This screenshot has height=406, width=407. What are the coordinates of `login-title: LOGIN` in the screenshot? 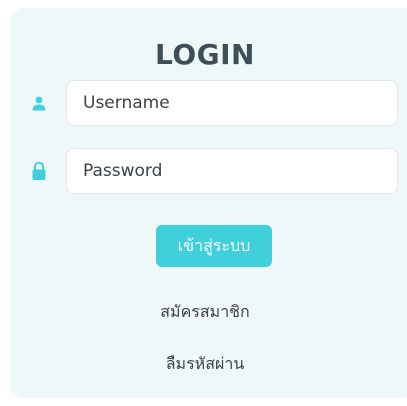 It's located at (205, 54).